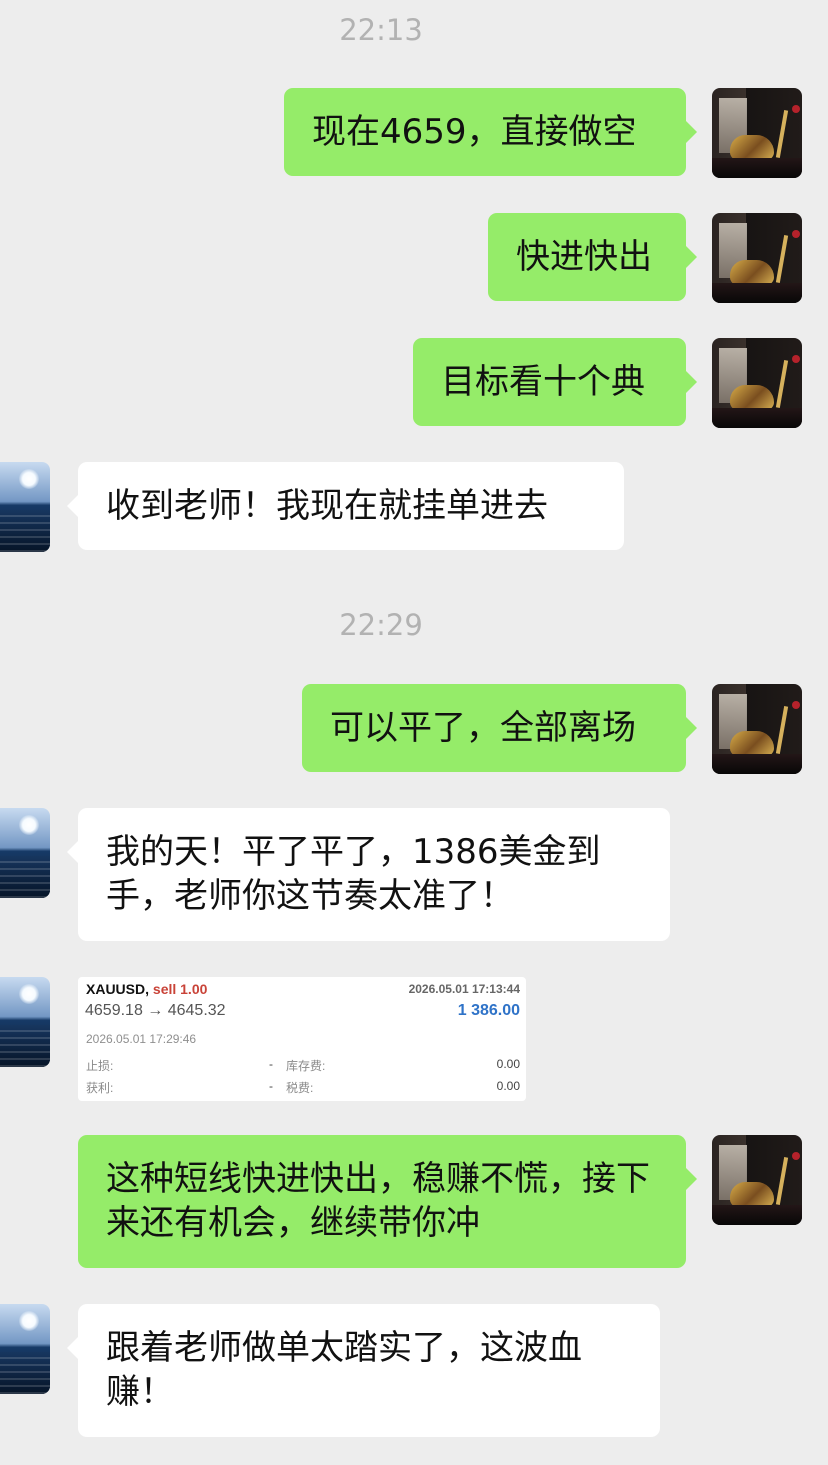  What do you see at coordinates (499, 728) in the screenshot?
I see `message-bubble-teacher: 可以平了，全部离场` at bounding box center [499, 728].